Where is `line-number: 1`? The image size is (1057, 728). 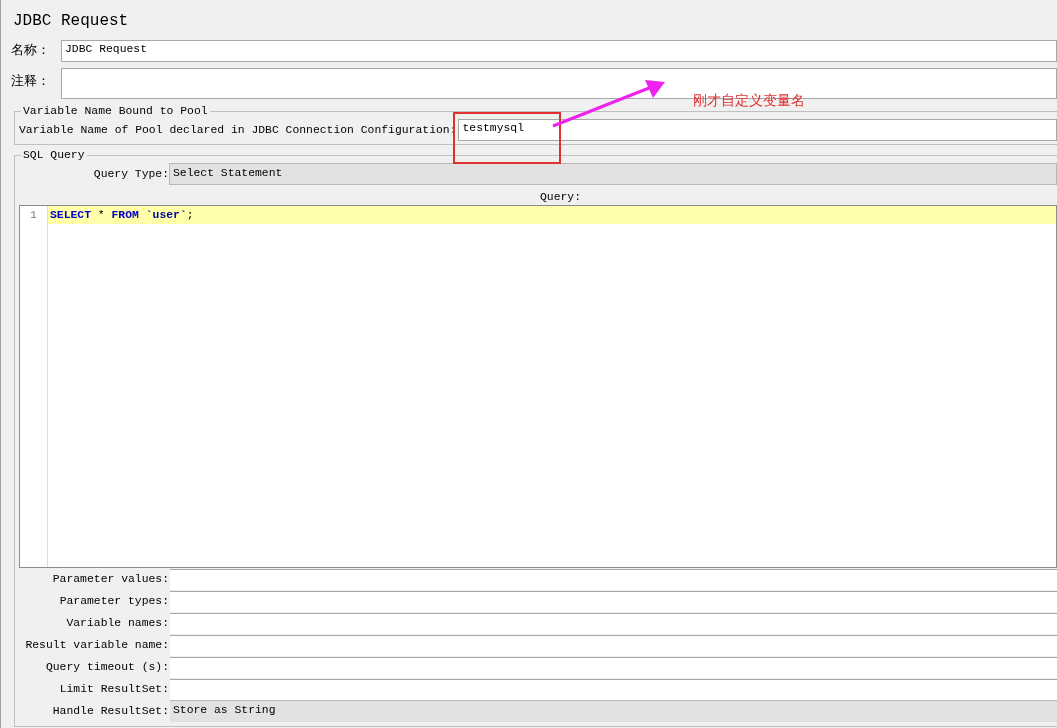
line-number: 1 is located at coordinates (33, 215).